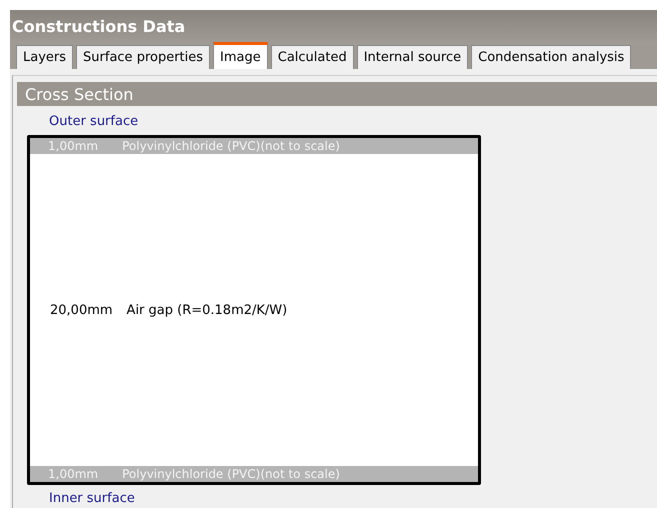 This screenshot has height=508, width=657. Describe the element at coordinates (240, 55) in the screenshot. I see `tab: Image` at that location.